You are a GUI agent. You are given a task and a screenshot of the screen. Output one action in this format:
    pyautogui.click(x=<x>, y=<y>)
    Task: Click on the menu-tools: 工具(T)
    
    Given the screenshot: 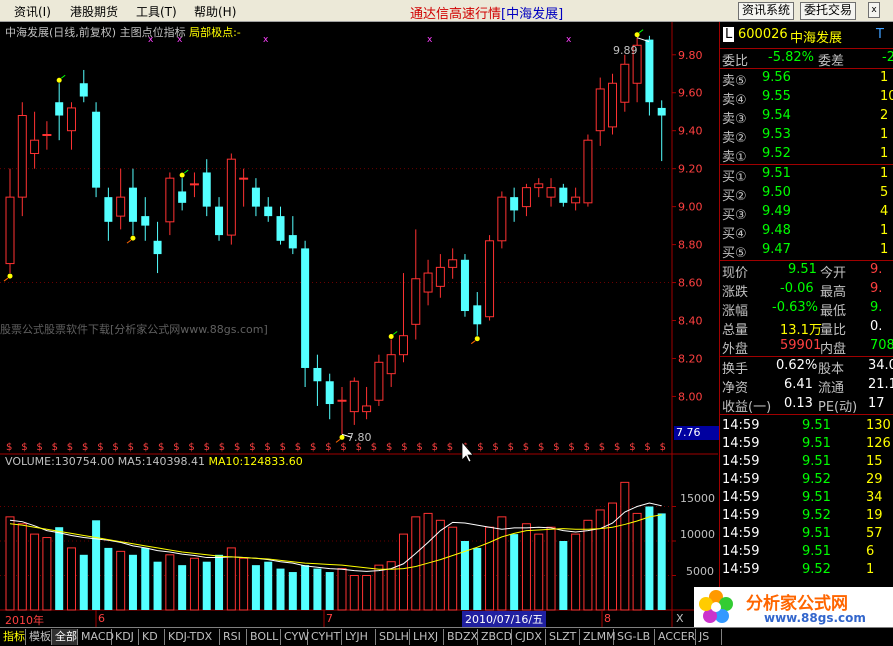 What is the action you would take?
    pyautogui.click(x=156, y=11)
    